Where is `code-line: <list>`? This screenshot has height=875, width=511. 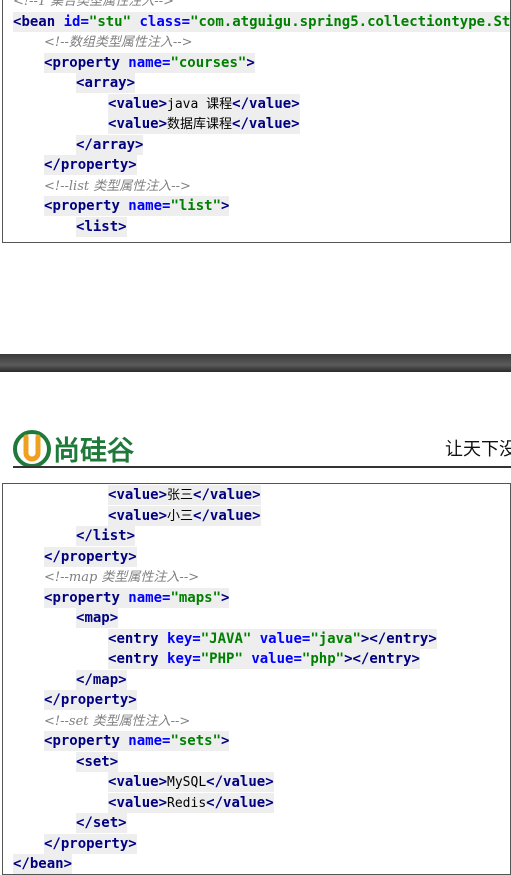 code-line: <list> is located at coordinates (101, 227).